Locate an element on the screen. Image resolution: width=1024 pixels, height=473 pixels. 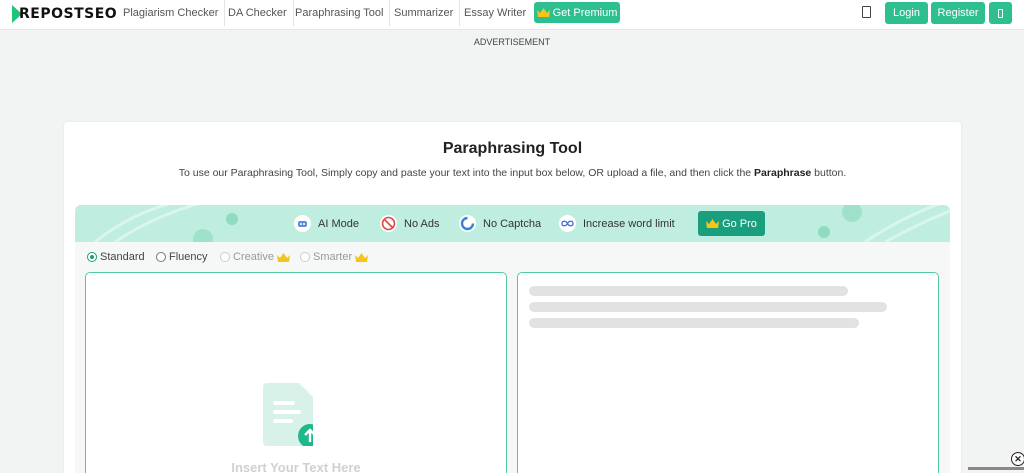
radio-fluency is located at coordinates (161, 257).